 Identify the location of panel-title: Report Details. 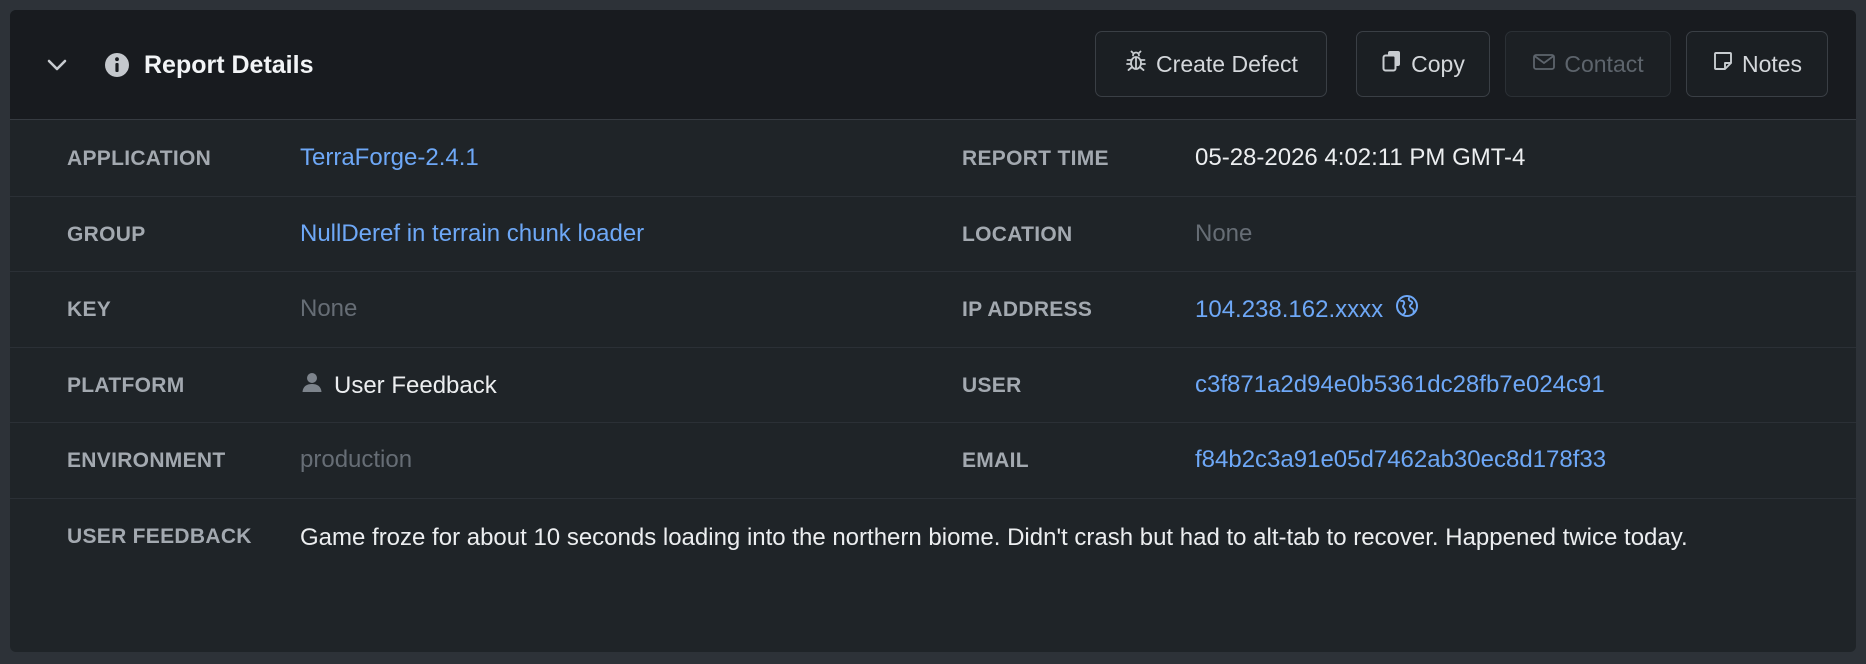
(229, 65).